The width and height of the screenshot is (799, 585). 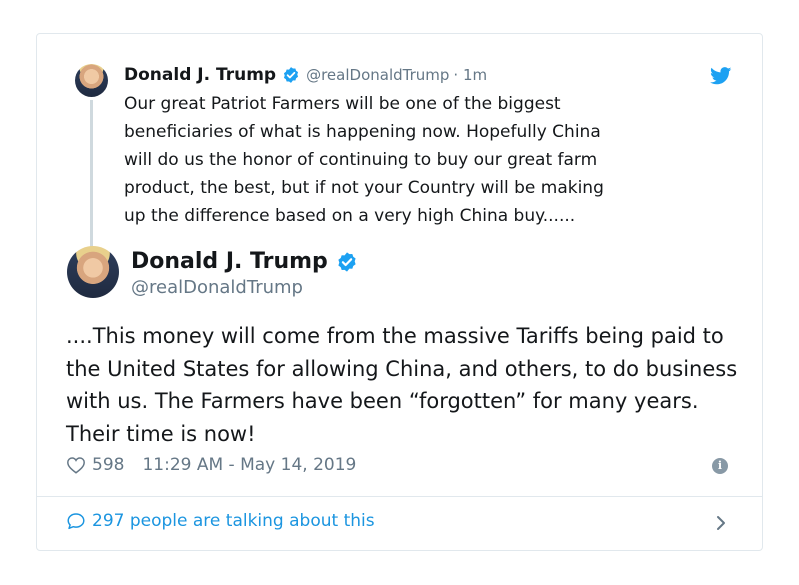 What do you see at coordinates (91, 173) in the screenshot?
I see `thread-connector-line` at bounding box center [91, 173].